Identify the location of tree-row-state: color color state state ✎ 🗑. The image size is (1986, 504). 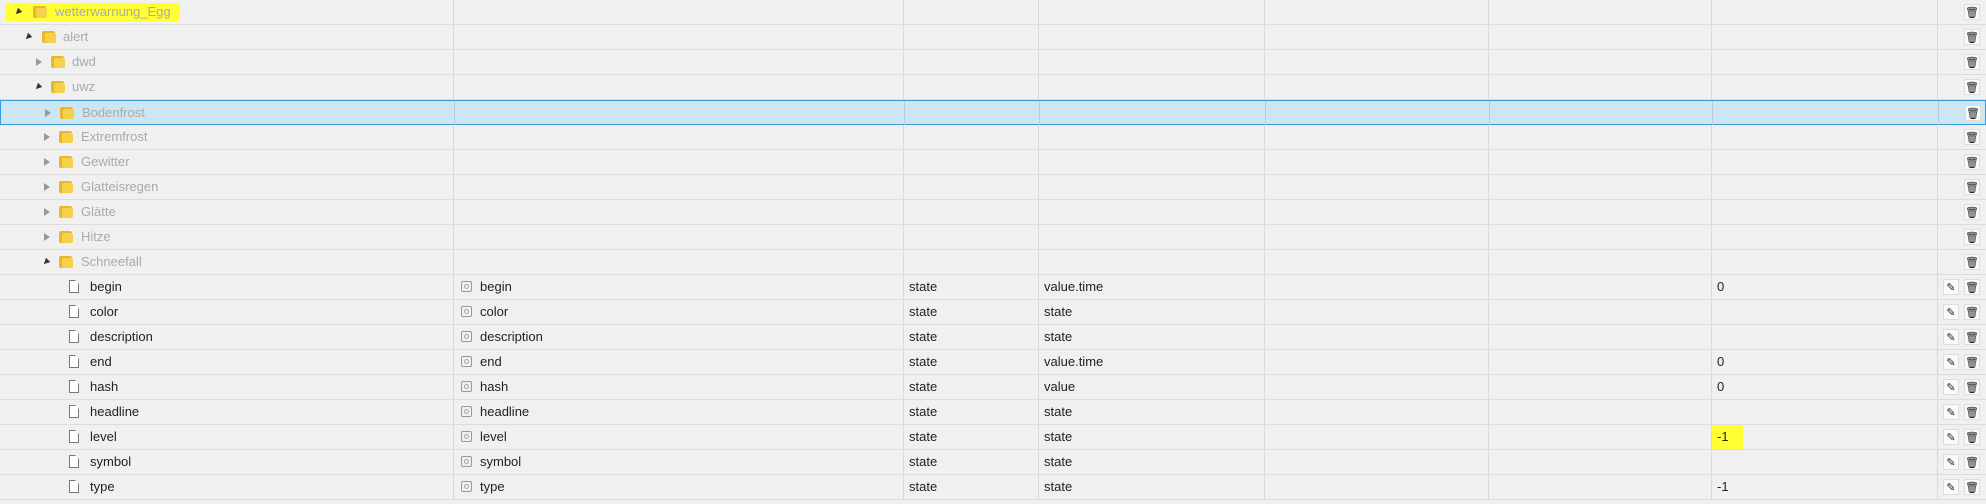
(993, 312).